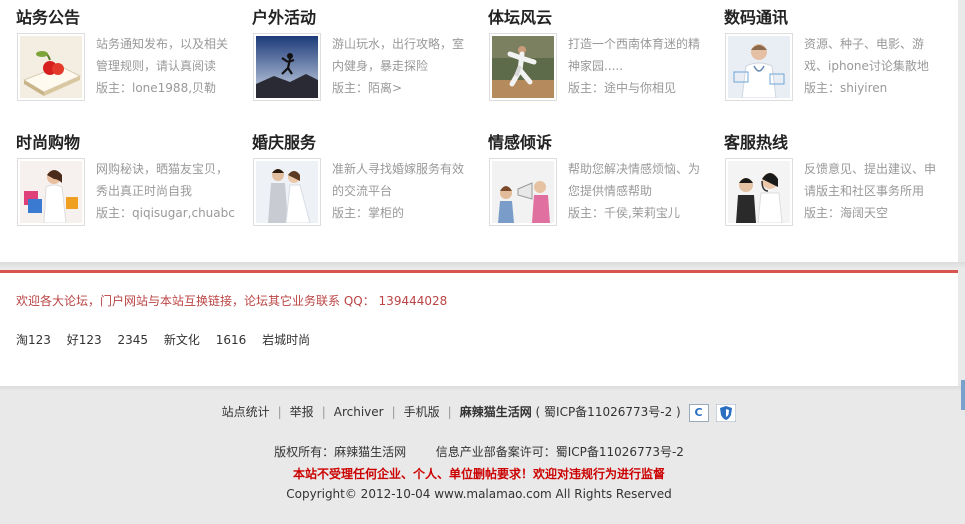 The height and width of the screenshot is (524, 965). Describe the element at coordinates (756, 141) in the screenshot. I see `forum-title: 客服热线` at that location.